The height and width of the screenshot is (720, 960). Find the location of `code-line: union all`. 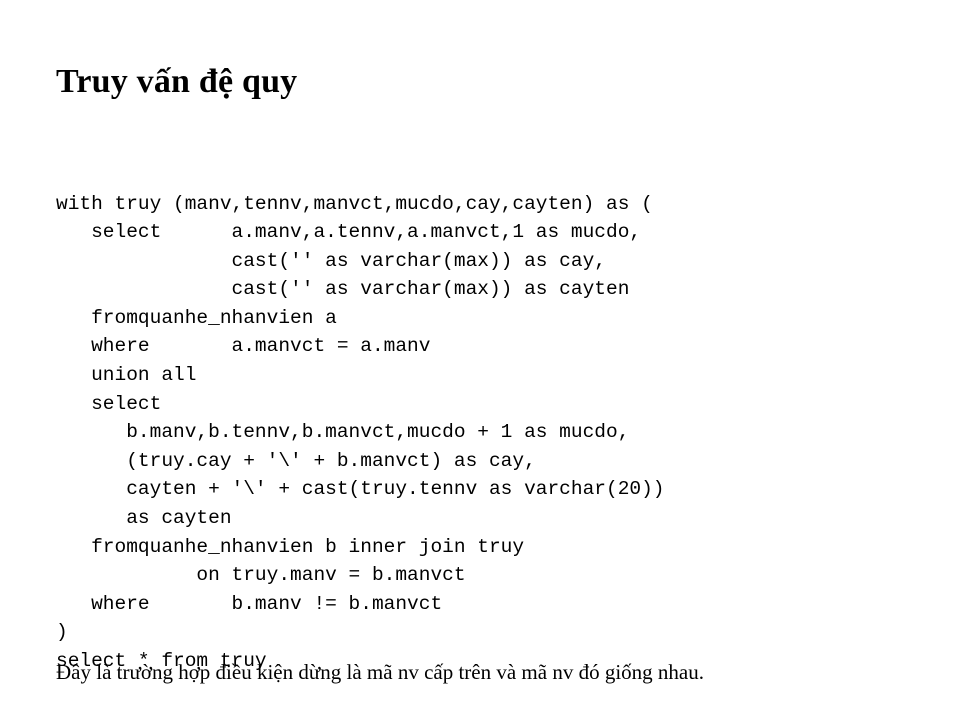

code-line: union all is located at coordinates (126, 375).